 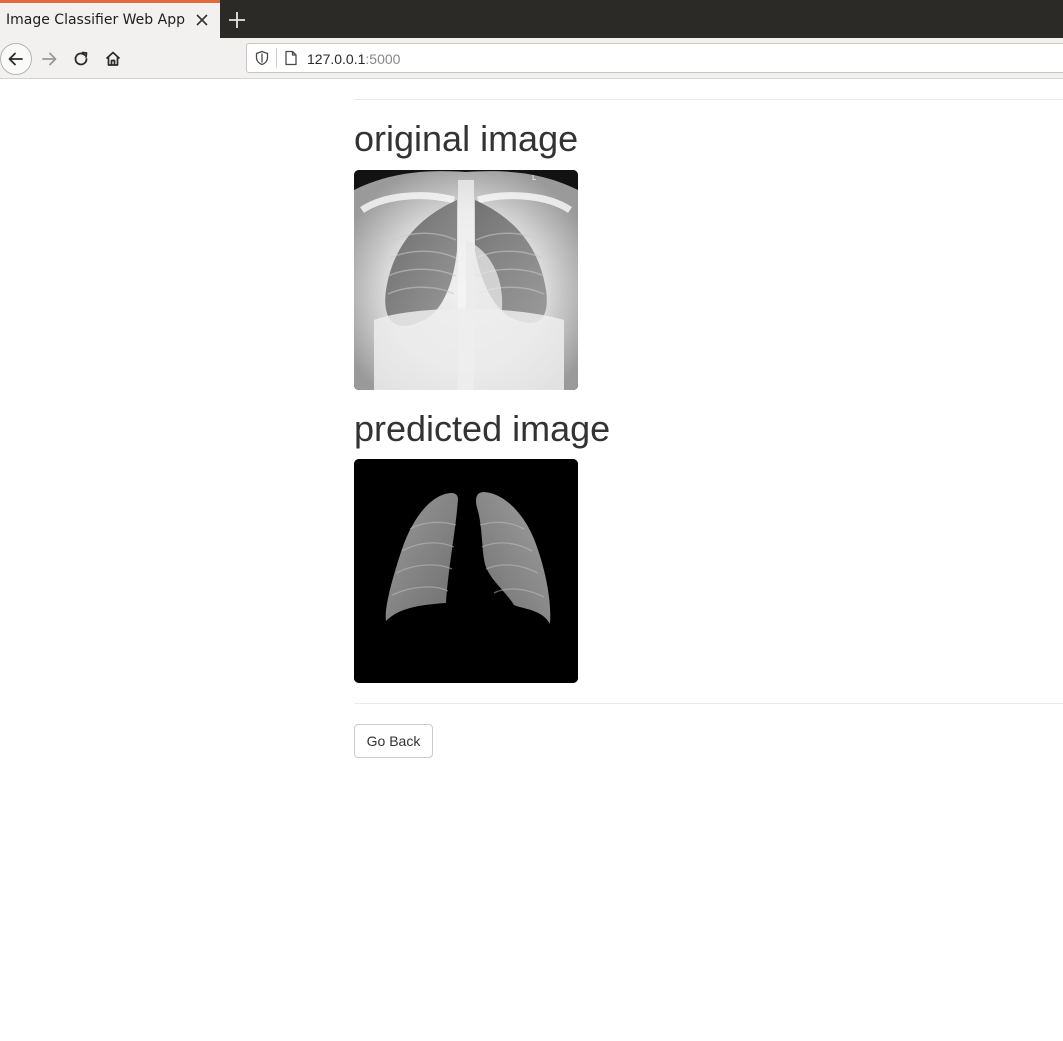 What do you see at coordinates (531, 19) in the screenshot?
I see `tab-strip: Image Classifier Web App` at bounding box center [531, 19].